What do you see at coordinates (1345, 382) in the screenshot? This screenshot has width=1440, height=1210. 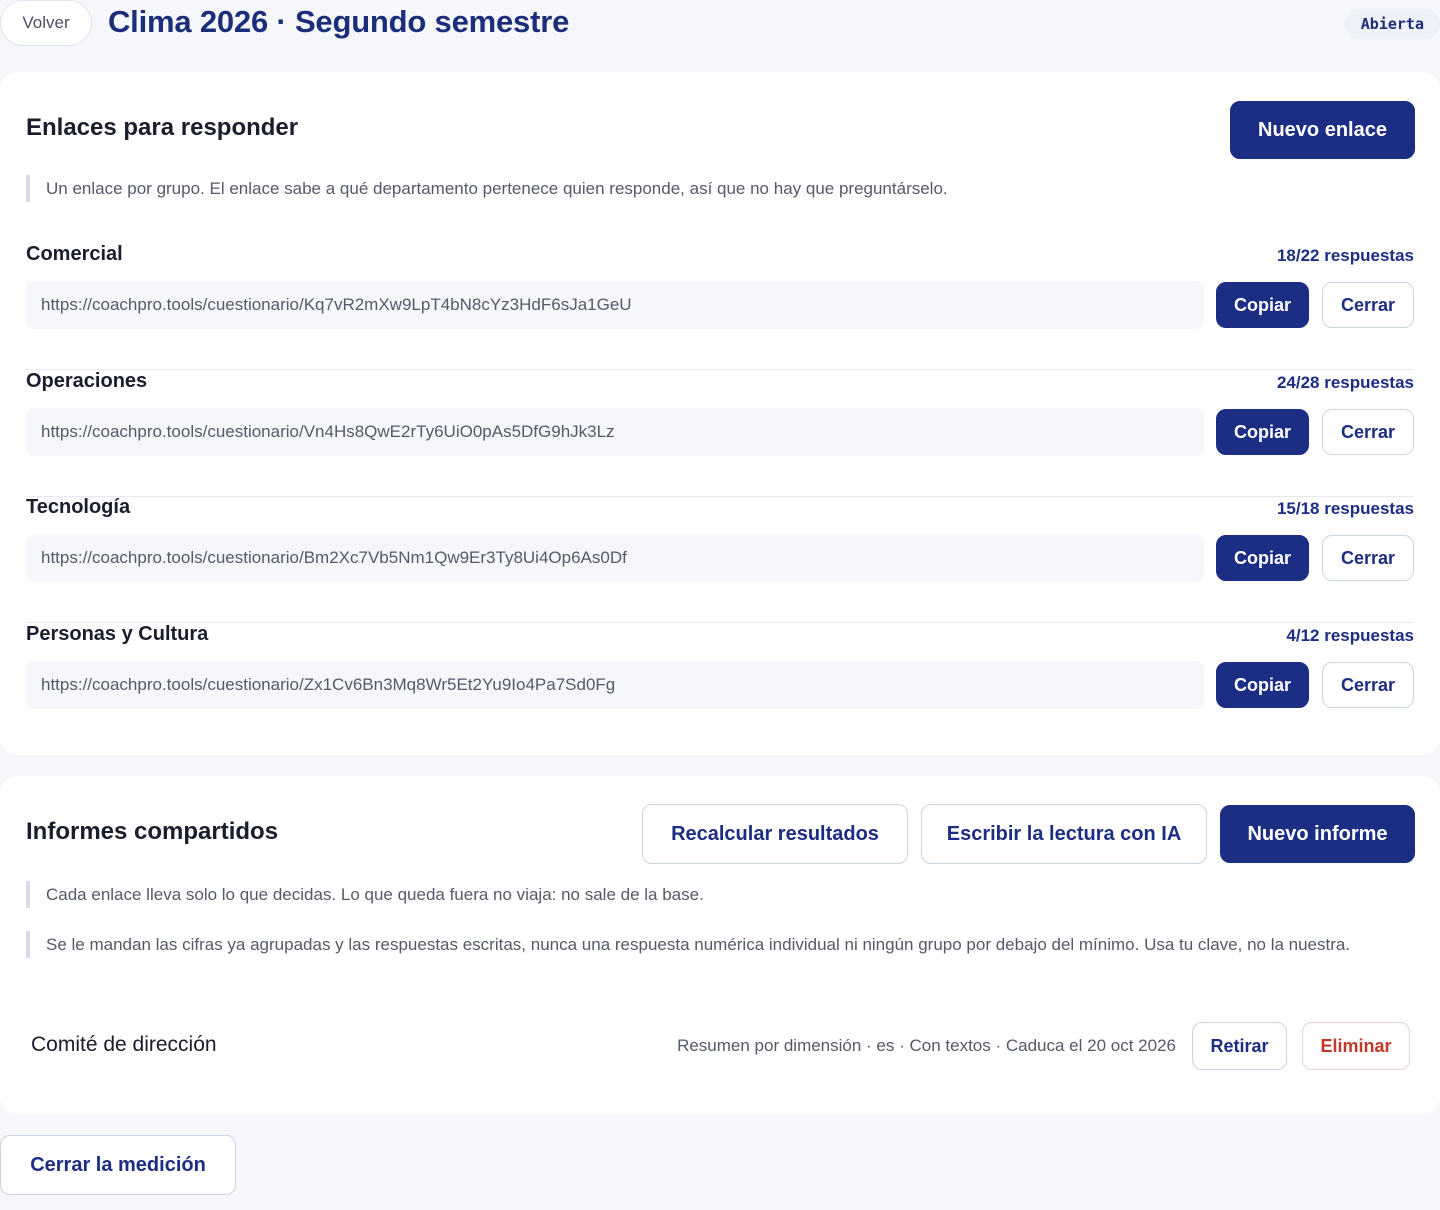 I see `response-count: 24/28 respuestas` at bounding box center [1345, 382].